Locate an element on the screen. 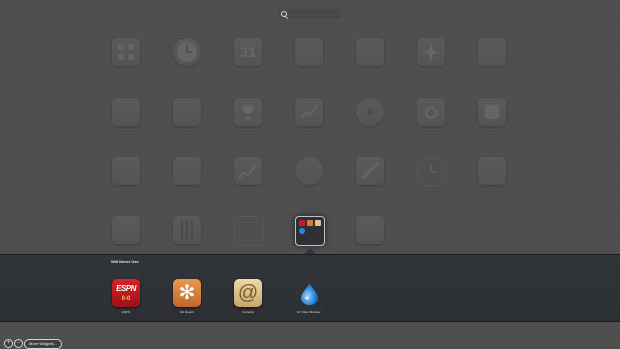 Image resolution: width=620 pixels, height=349 pixels. contacts-app: @ is located at coordinates (248, 293).